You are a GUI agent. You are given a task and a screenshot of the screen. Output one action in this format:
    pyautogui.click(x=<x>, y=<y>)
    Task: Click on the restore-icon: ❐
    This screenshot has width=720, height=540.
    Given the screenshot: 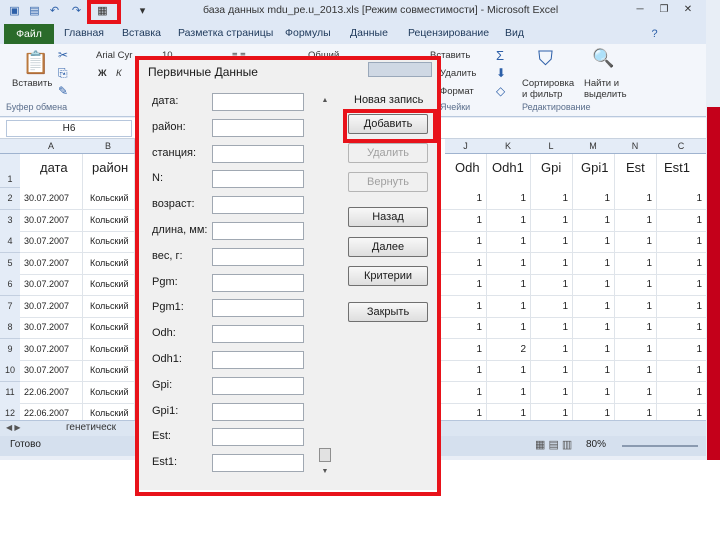 What is the action you would take?
    pyautogui.click(x=664, y=10)
    